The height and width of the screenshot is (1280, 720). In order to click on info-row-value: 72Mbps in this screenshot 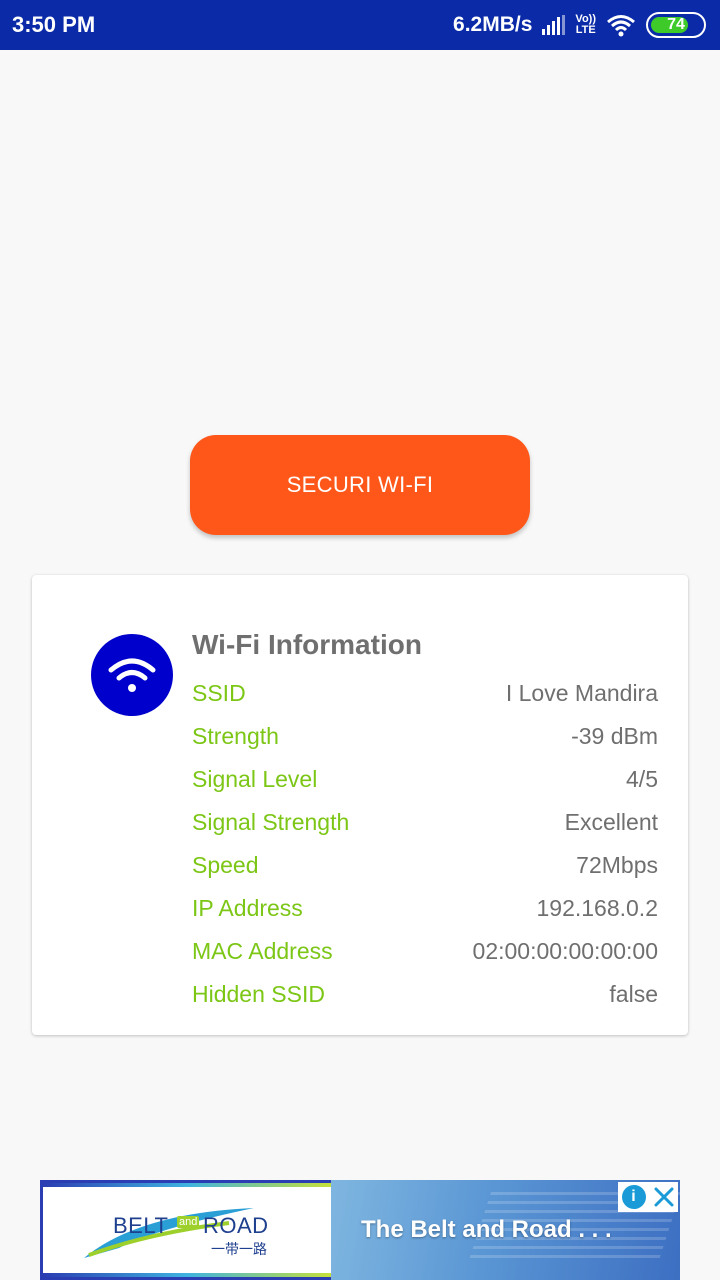, I will do `click(617, 865)`.